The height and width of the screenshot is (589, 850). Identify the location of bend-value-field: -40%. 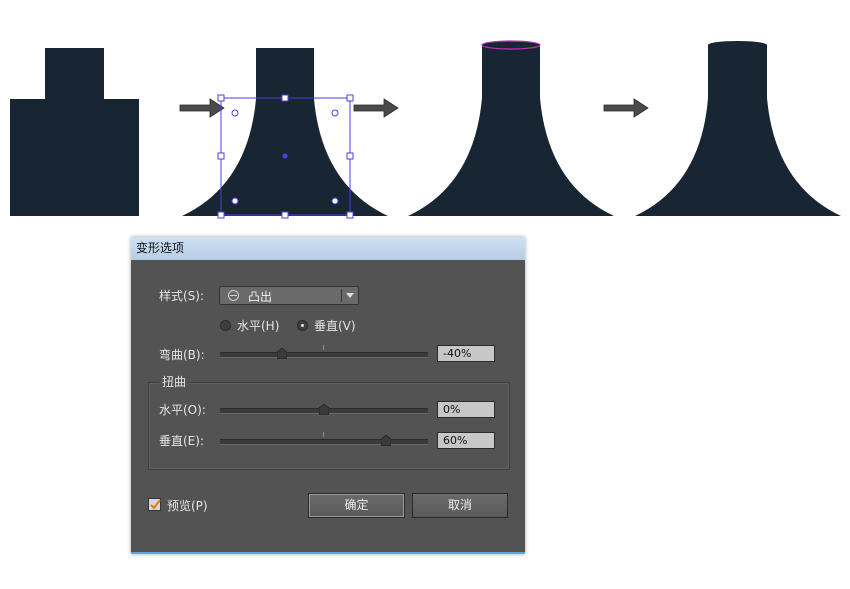
(466, 353).